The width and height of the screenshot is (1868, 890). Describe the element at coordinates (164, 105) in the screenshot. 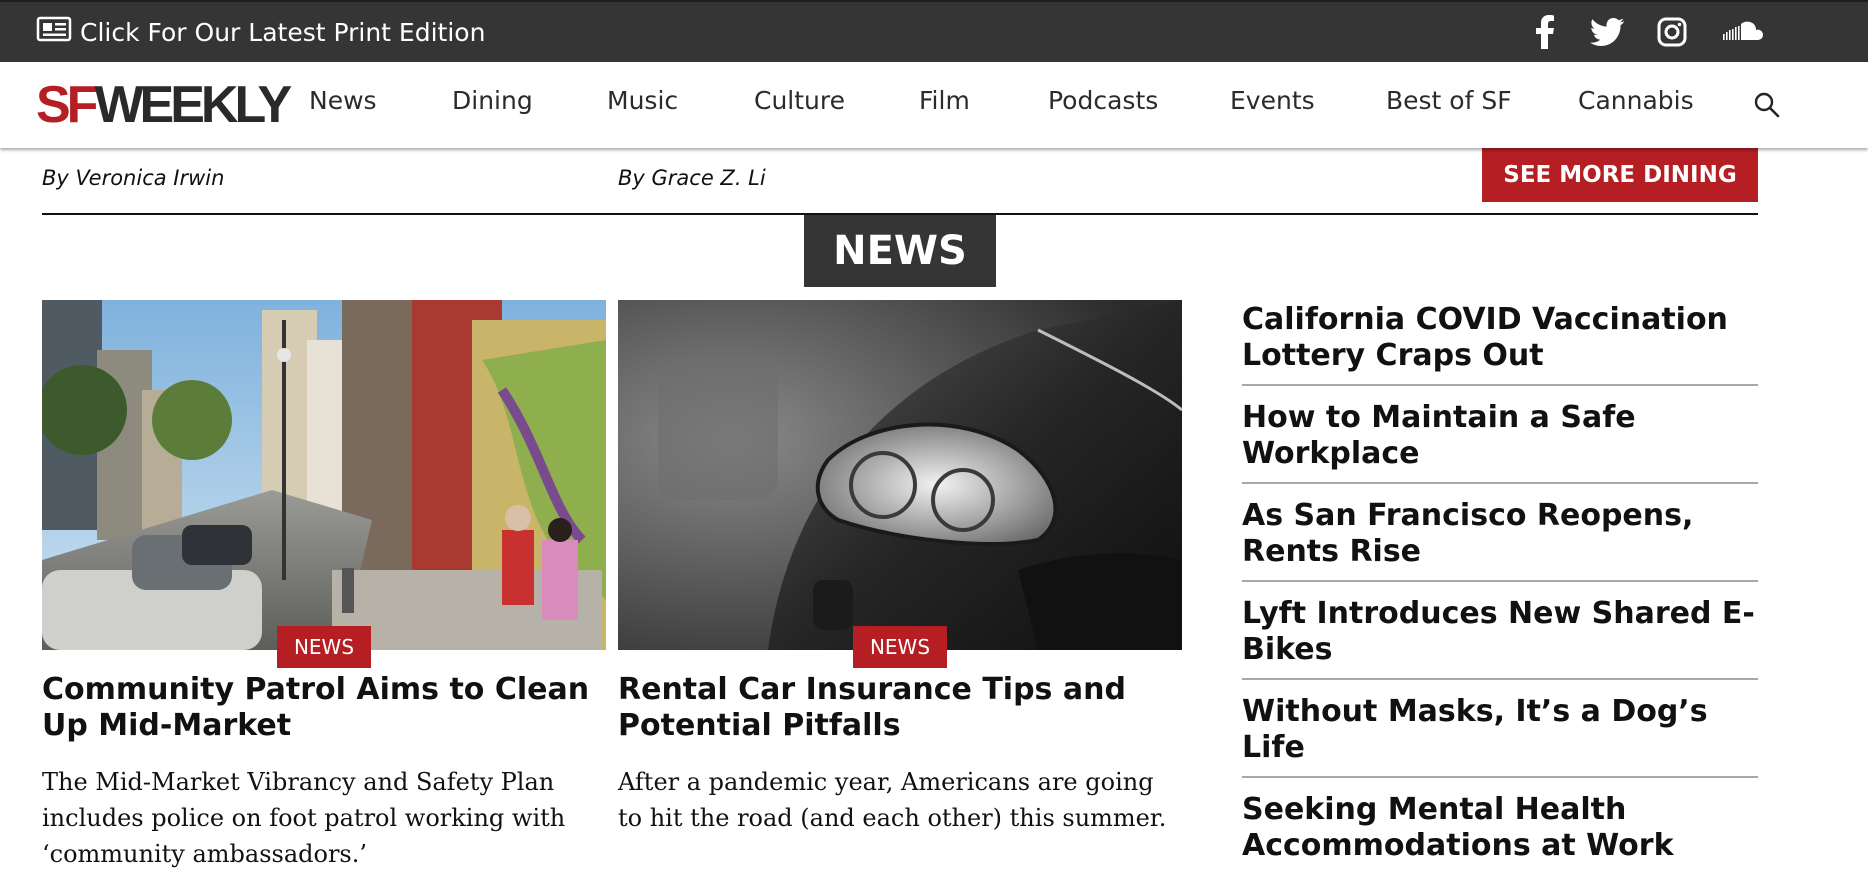

I see `sf-weekly-logo: SFWEEKLY` at that location.